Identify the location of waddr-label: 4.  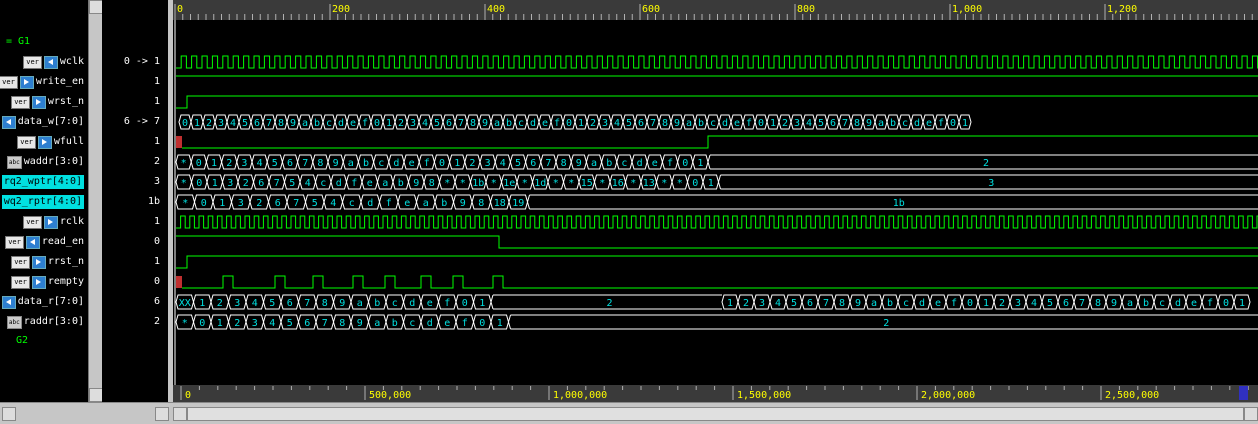
(503, 163).